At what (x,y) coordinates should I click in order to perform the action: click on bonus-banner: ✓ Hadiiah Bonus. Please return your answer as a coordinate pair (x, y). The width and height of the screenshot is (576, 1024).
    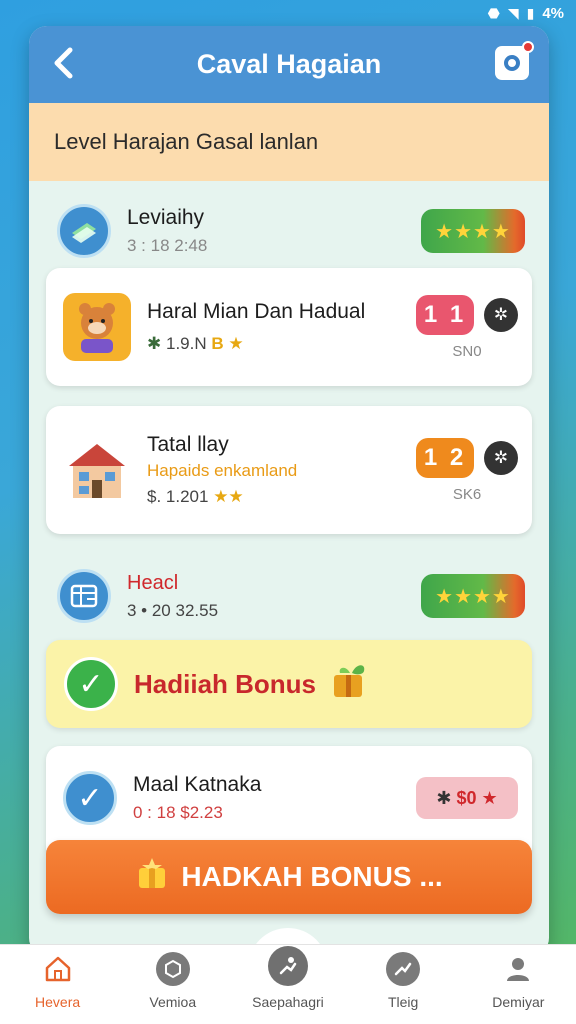
    Looking at the image, I should click on (289, 684).